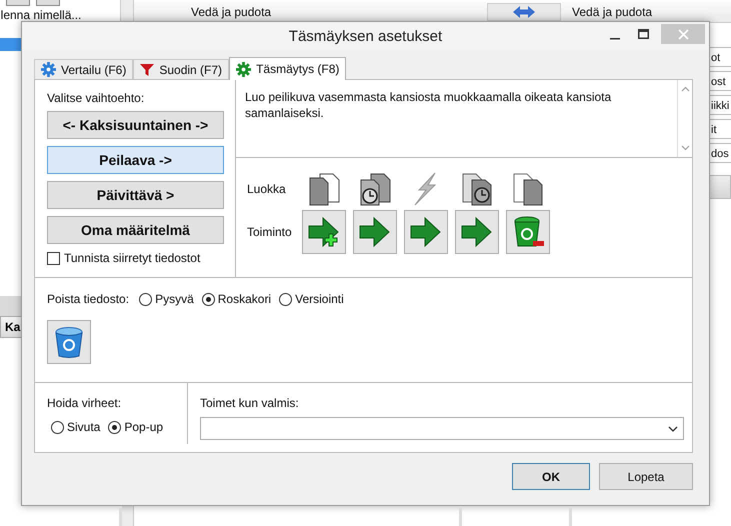 This screenshot has width=731, height=526. I want to click on delete-label: Poista tiedosto:, so click(88, 299).